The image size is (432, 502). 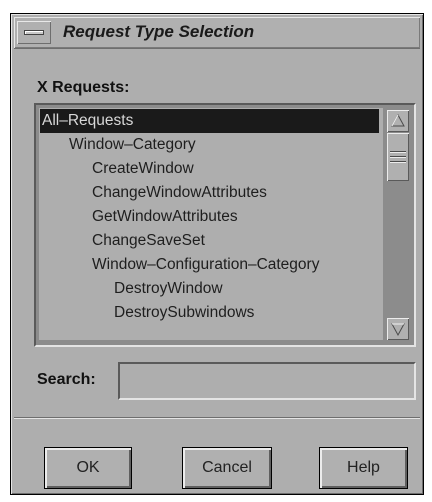 I want to click on list-item-label: CreateWindow, so click(x=143, y=168).